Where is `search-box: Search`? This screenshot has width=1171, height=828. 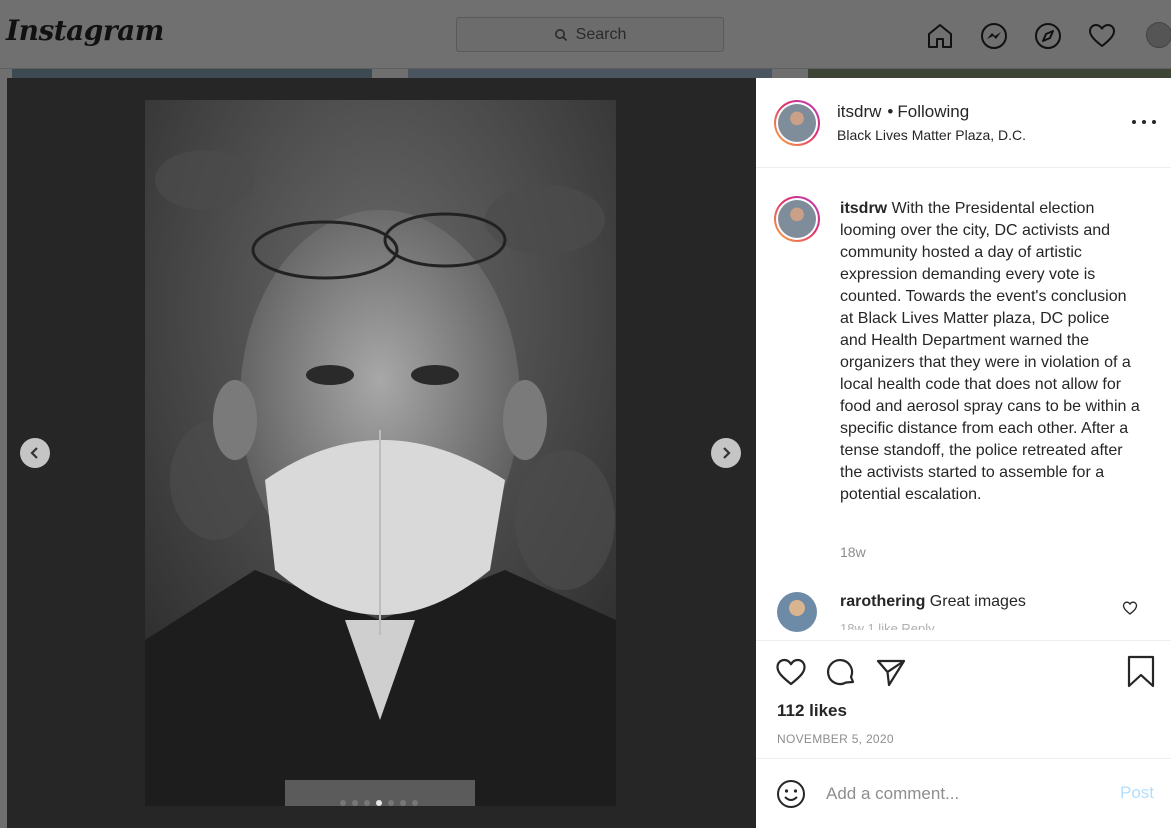
search-box: Search is located at coordinates (590, 34).